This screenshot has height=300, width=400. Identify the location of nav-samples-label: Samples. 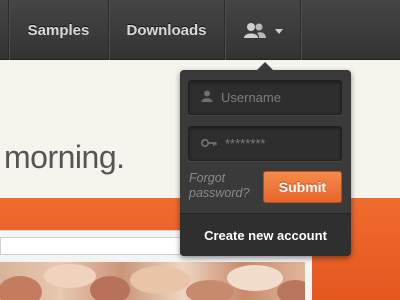
(58, 30).